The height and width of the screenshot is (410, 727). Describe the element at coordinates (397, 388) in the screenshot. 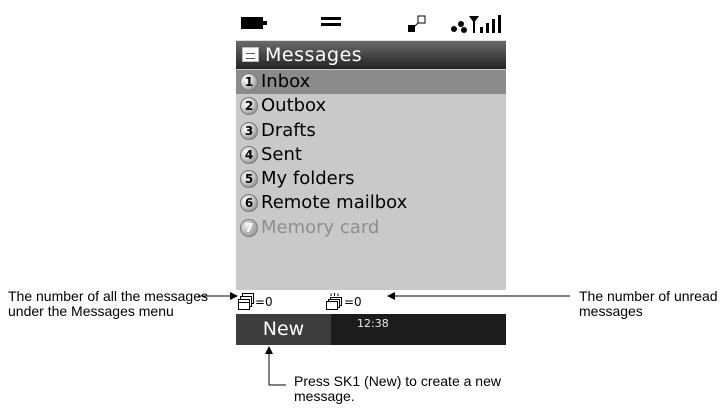

I see `callout-new-message: Press SK1 (New) to create a new message.` at that location.